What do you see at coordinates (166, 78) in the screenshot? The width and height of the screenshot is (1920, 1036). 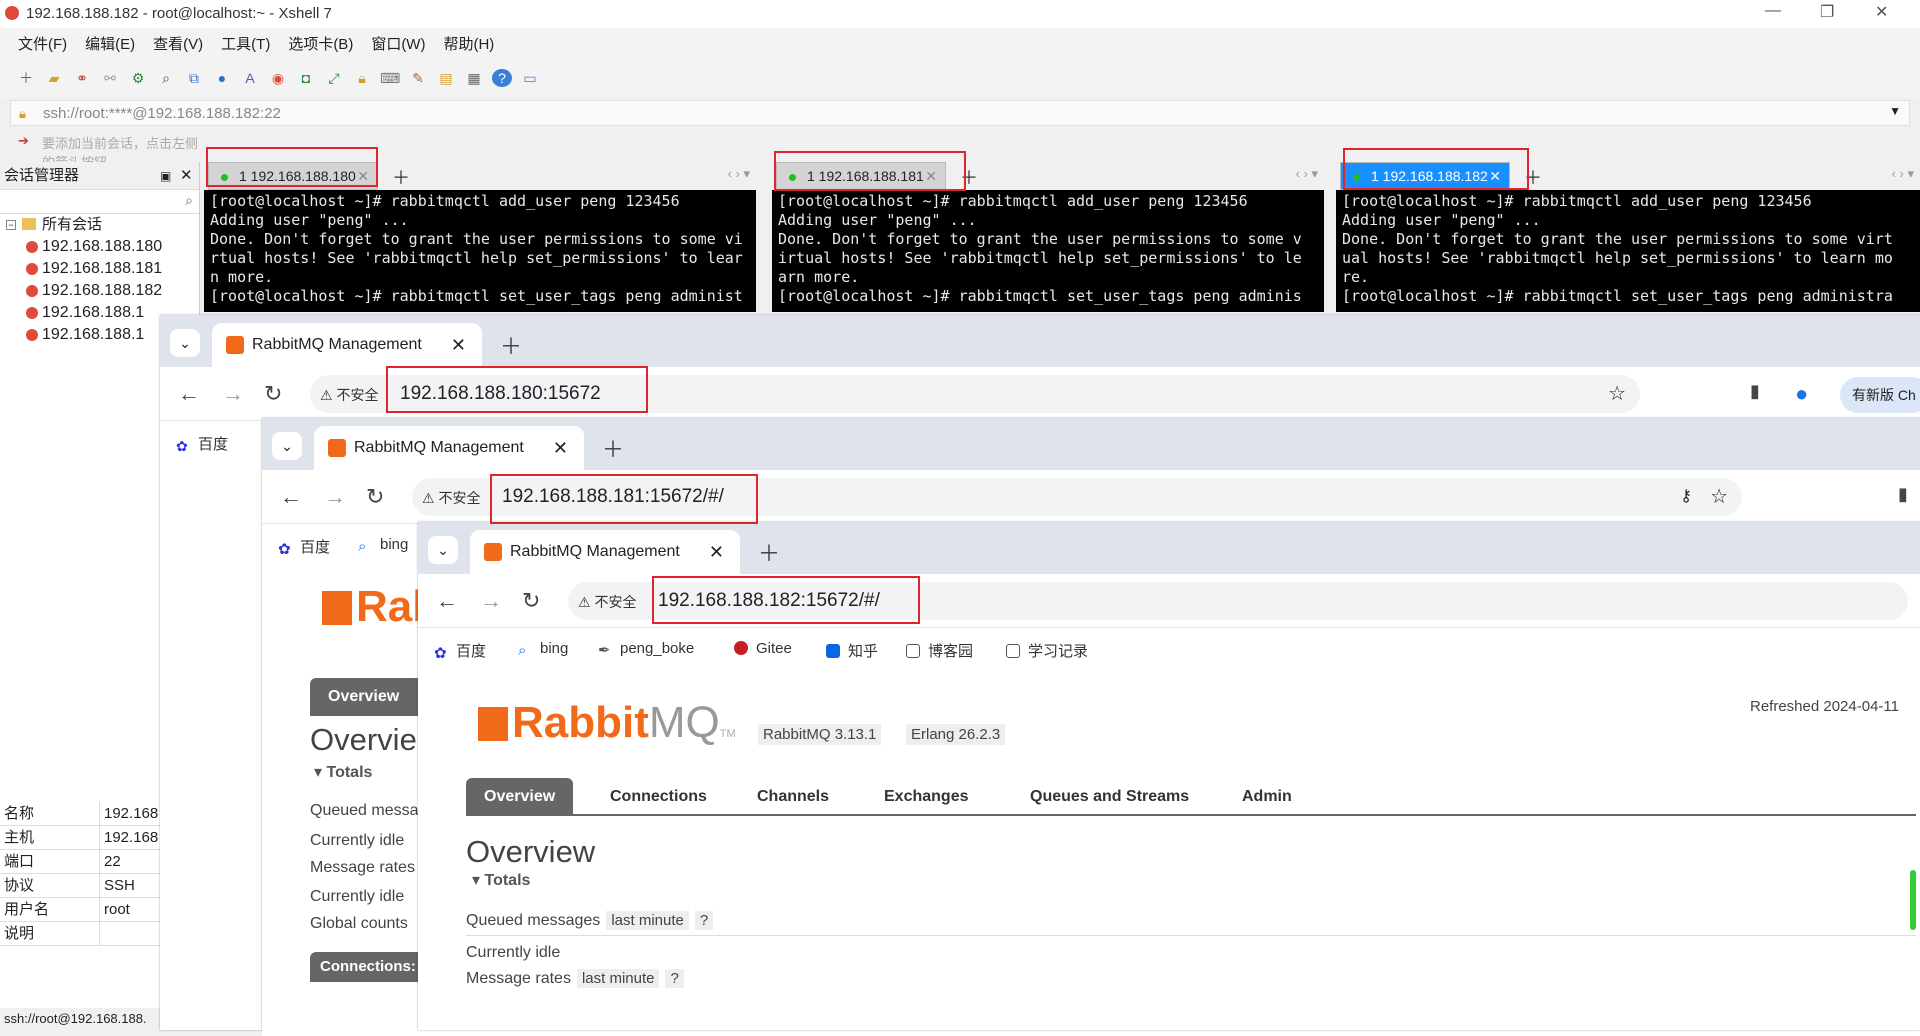 I see `find-icon: ⌕` at bounding box center [166, 78].